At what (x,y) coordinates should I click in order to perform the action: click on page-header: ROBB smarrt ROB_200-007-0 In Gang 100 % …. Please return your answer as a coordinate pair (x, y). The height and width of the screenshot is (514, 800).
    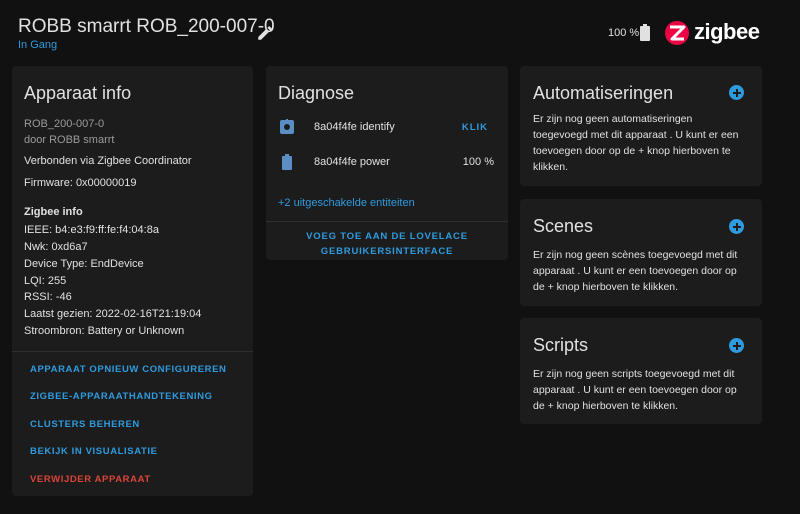
    Looking at the image, I should click on (400, 30).